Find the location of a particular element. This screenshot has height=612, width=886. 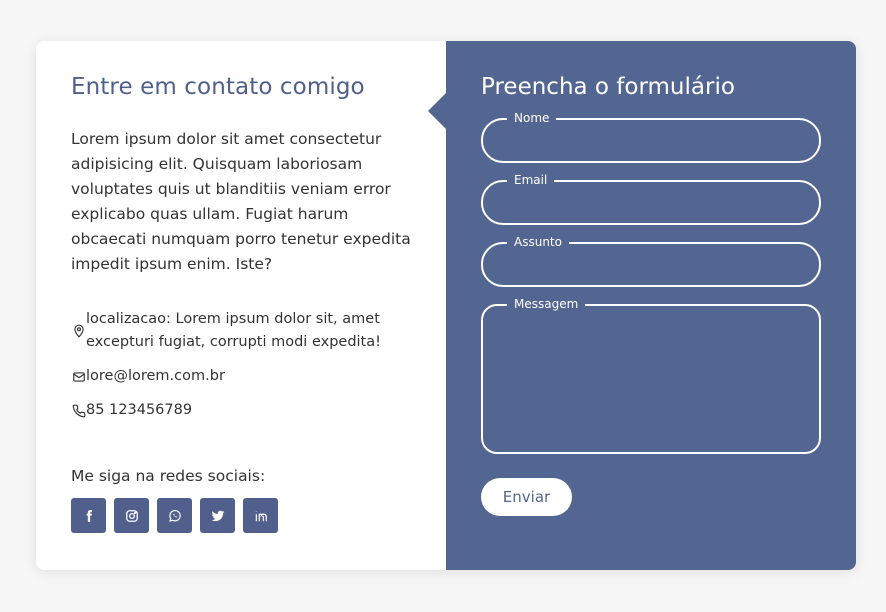

social-label: Me siga na redes sociais: is located at coordinates (168, 476).